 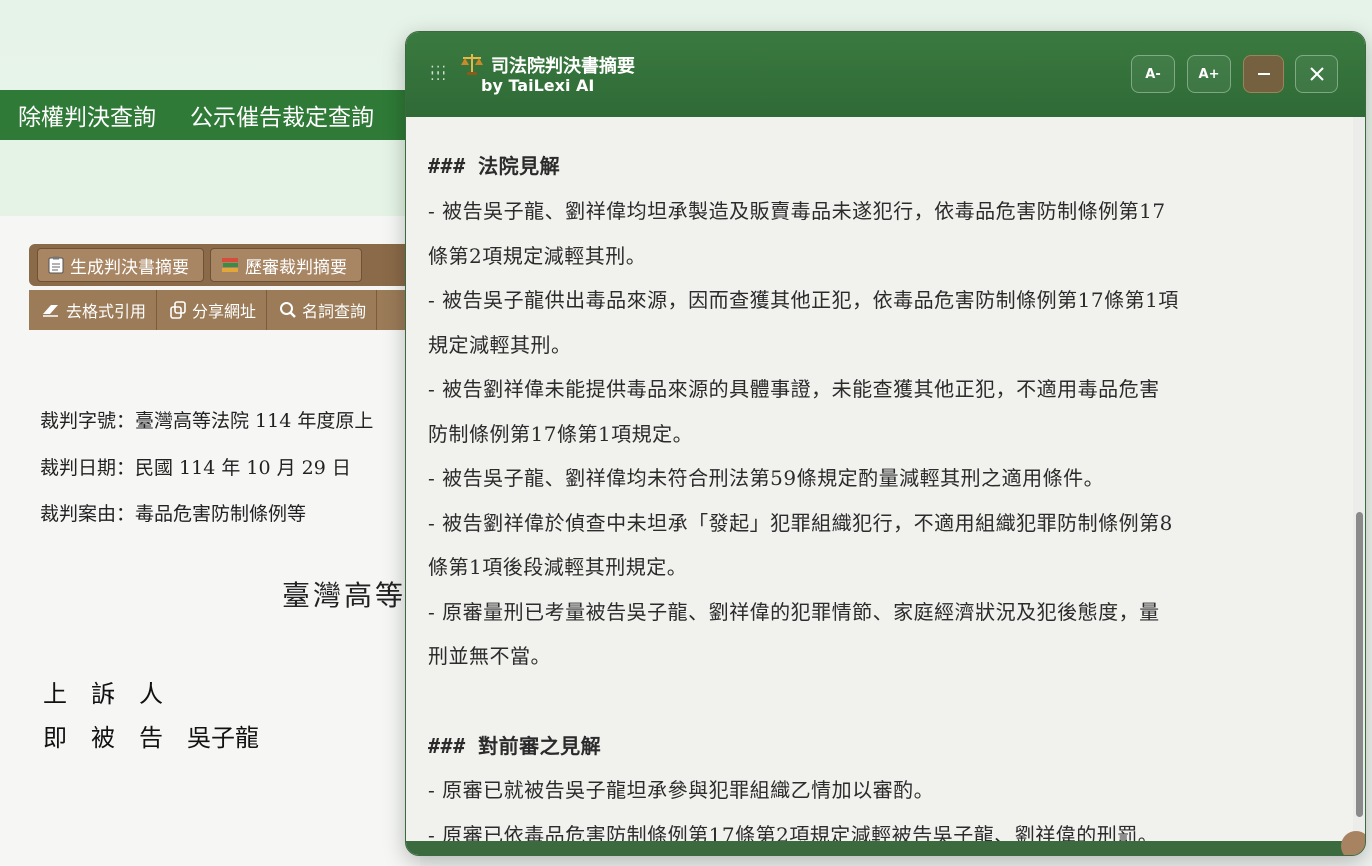 I want to click on eraser-icon, so click(x=50, y=311).